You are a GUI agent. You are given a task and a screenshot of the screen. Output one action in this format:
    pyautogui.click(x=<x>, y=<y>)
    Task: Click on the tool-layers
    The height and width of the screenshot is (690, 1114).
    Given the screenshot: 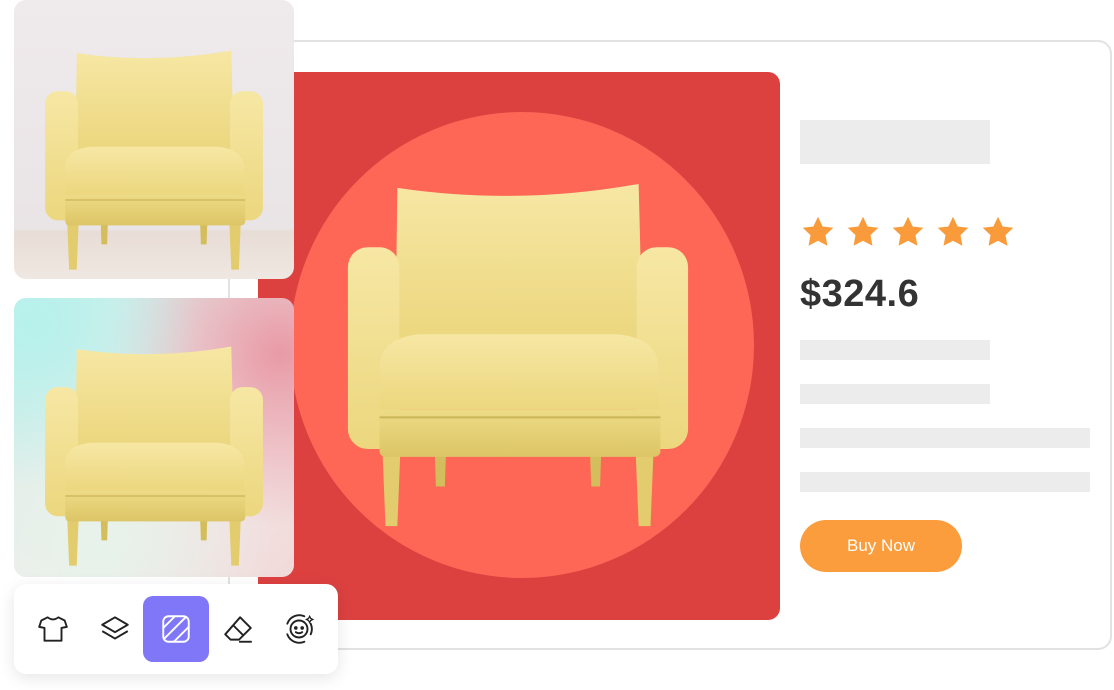 What is the action you would take?
    pyautogui.click(x=115, y=629)
    